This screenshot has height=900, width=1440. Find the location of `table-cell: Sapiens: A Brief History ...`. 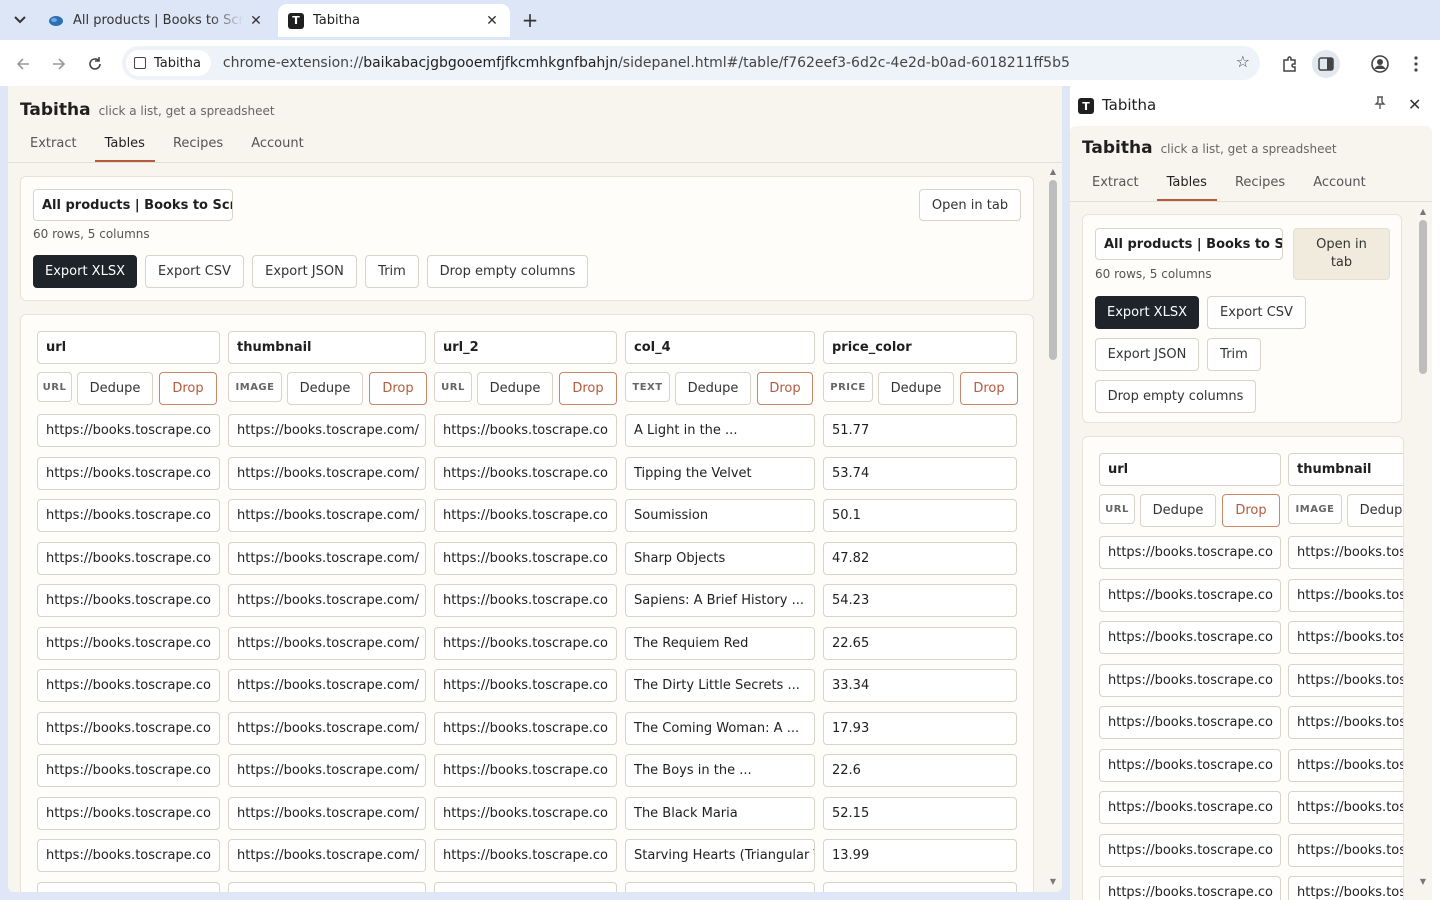

table-cell: Sapiens: A Brief History ... is located at coordinates (720, 600).